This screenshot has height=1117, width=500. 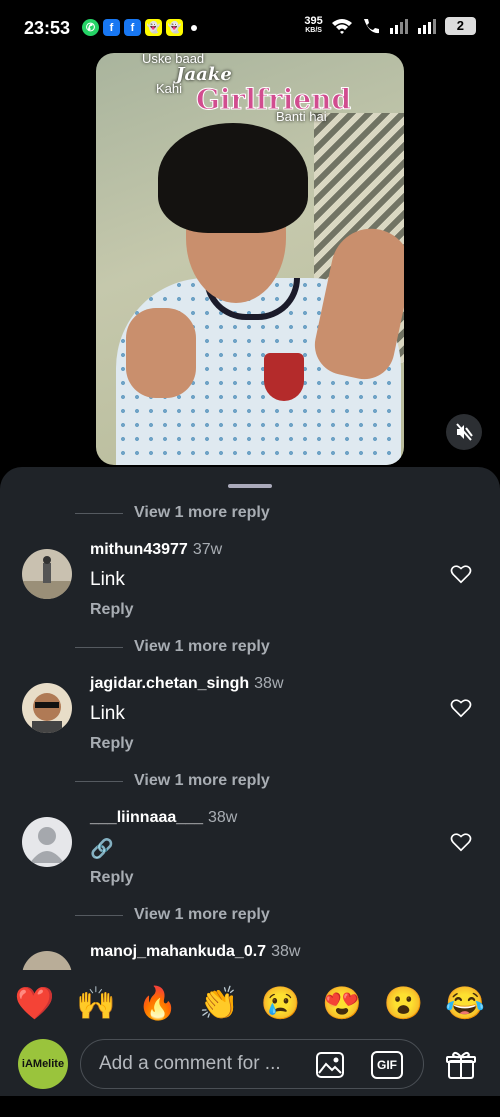 I want to click on video-caption-4: Girlfriend, so click(x=273, y=100).